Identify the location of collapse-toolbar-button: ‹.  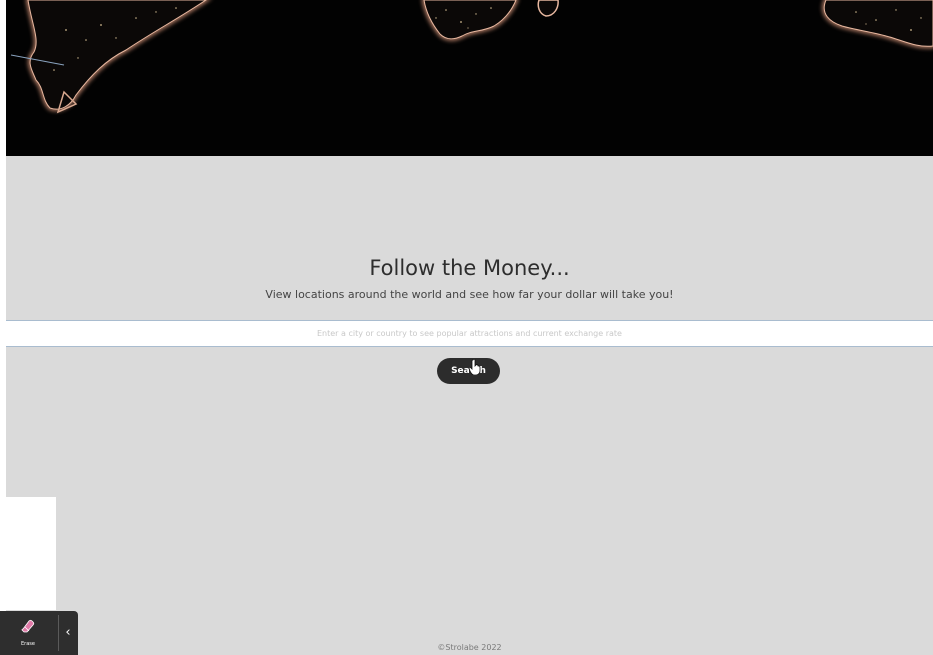
(68, 633).